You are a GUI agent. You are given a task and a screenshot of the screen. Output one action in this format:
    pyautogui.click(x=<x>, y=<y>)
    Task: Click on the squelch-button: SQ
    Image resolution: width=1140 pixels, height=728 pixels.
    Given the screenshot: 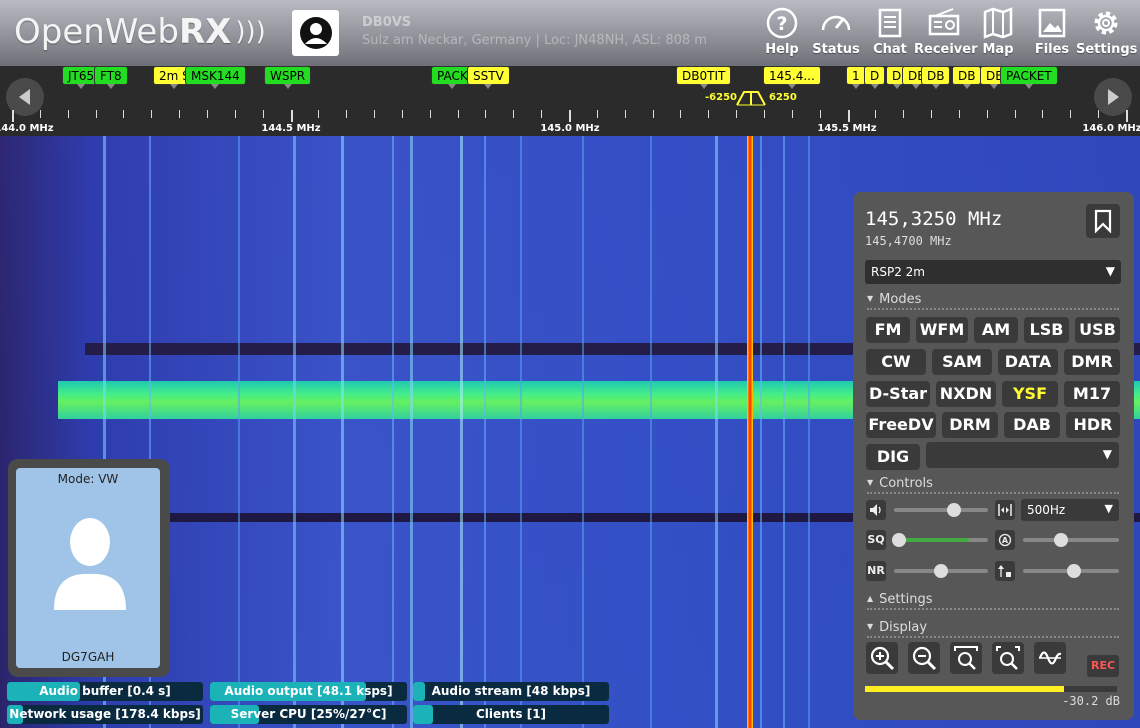 What is the action you would take?
    pyautogui.click(x=876, y=540)
    